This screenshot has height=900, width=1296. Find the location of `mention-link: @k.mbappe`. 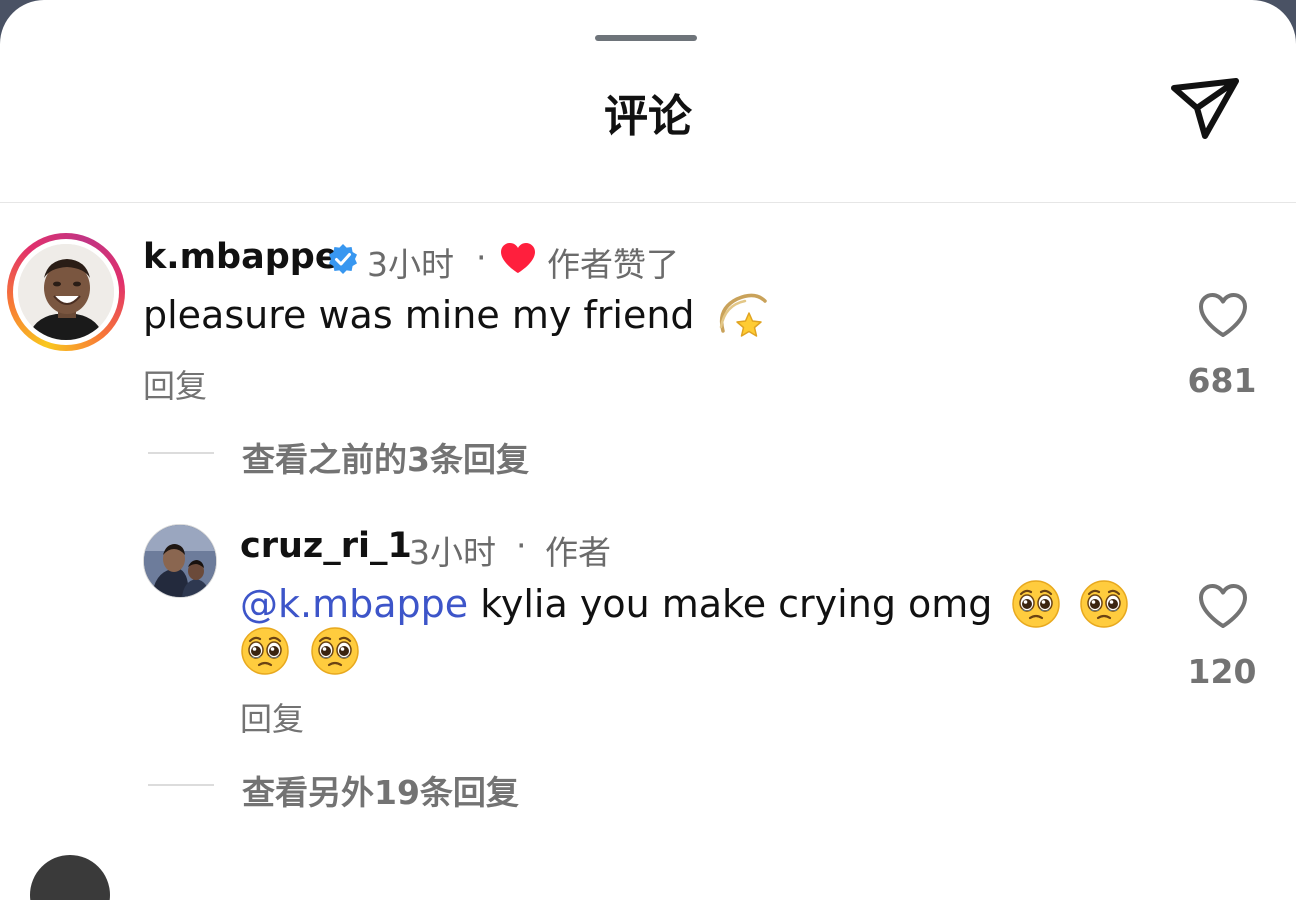

mention-link: @k.mbappe is located at coordinates (354, 604).